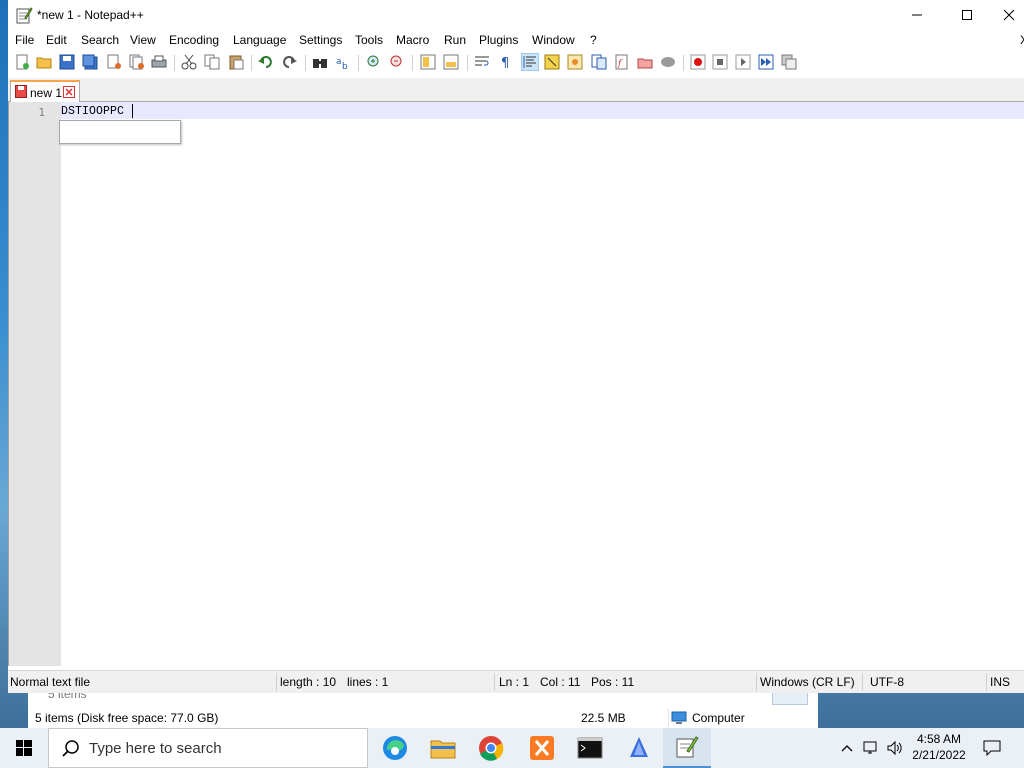 This screenshot has width=1024, height=768. Describe the element at coordinates (491, 748) in the screenshot. I see `taskbar-chrome` at that location.